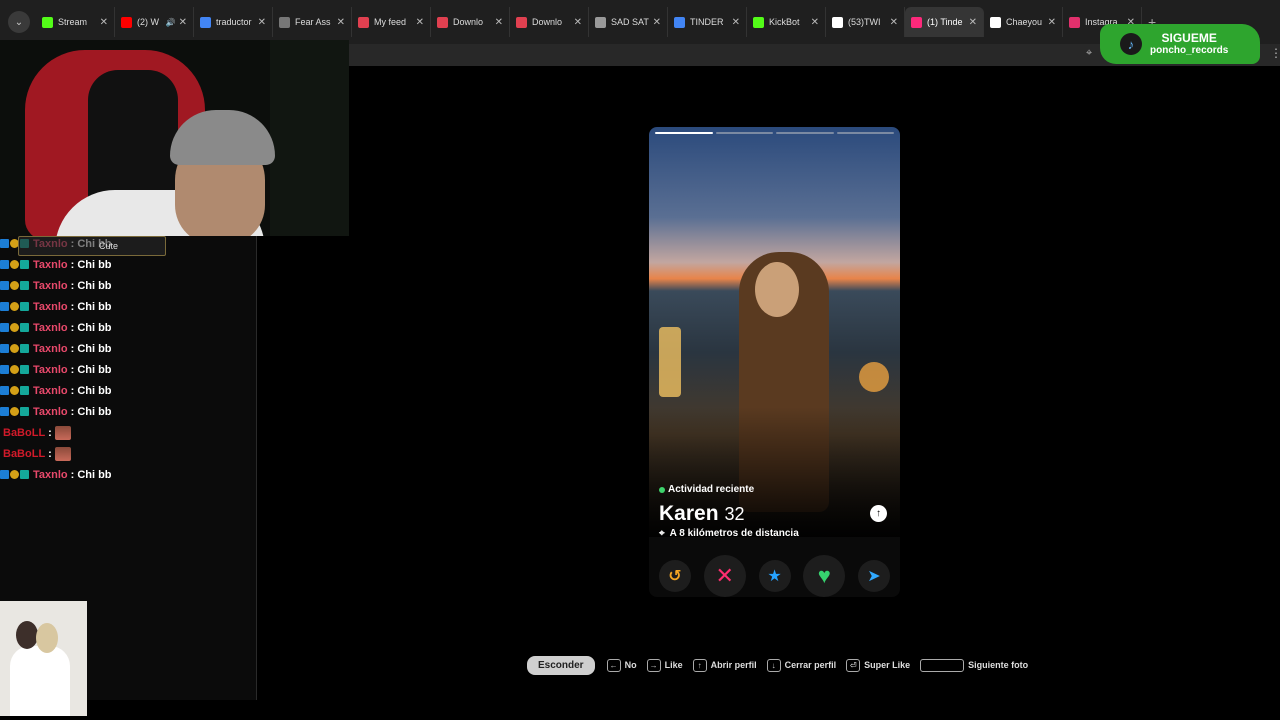 The width and height of the screenshot is (1280, 720). What do you see at coordinates (810, 665) in the screenshot?
I see `shortcut-label: Cerrar perfil` at bounding box center [810, 665].